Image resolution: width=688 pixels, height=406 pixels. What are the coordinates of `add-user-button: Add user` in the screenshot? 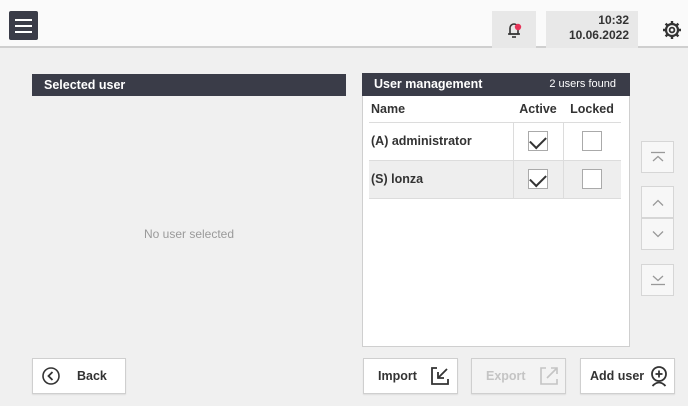 It's located at (627, 376).